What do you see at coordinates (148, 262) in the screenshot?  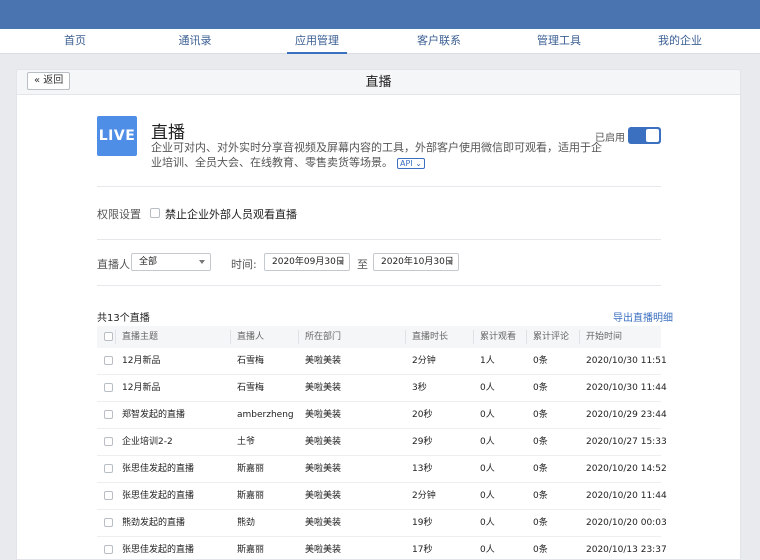 I see `host-select-value: 全部` at bounding box center [148, 262].